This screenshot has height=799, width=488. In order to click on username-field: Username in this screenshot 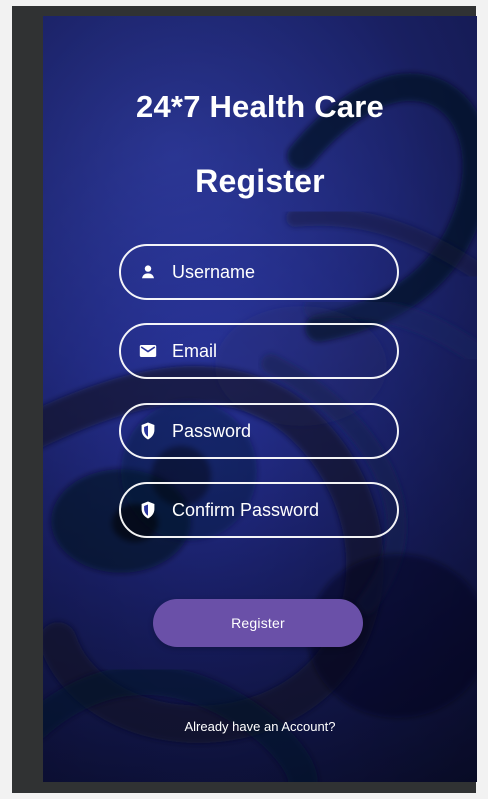, I will do `click(259, 272)`.